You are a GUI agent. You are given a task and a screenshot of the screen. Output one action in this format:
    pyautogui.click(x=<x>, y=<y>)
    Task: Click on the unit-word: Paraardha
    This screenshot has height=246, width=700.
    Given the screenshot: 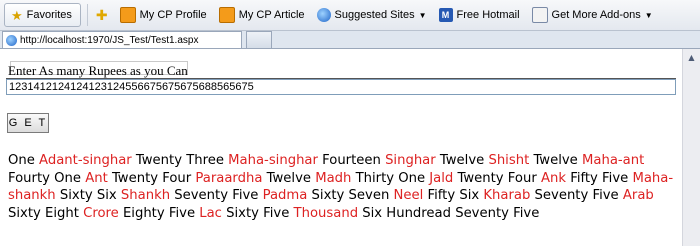 What is the action you would take?
    pyautogui.click(x=229, y=178)
    